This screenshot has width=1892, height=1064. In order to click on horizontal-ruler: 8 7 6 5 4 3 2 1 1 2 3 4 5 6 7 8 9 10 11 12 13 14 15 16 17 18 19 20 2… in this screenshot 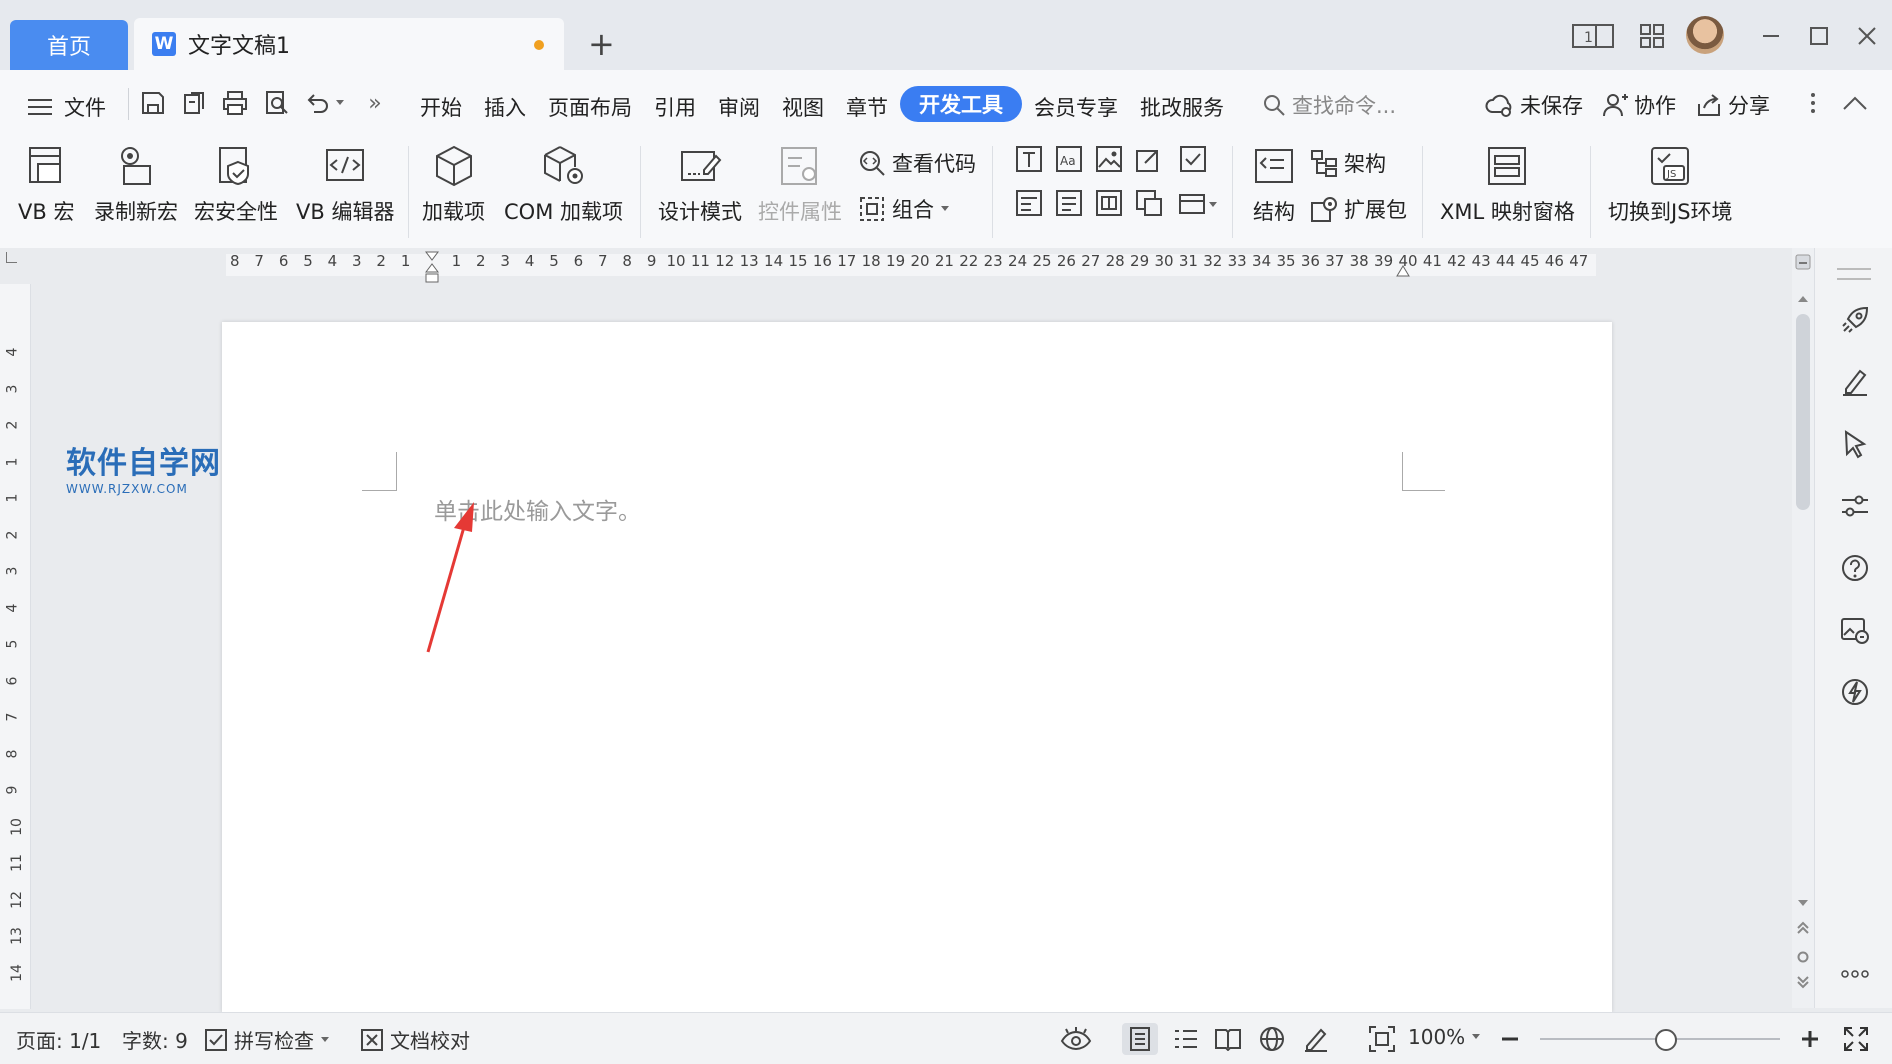, I will do `click(946, 266)`.